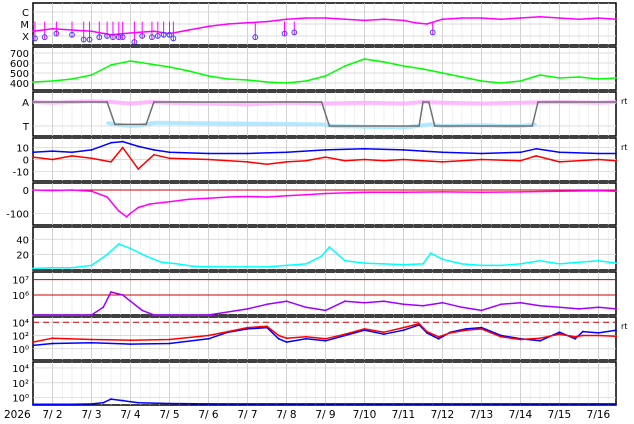 Image resolution: width=634 pixels, height=424 pixels. Describe the element at coordinates (599, 415) in the screenshot. I see `date-tick-label: 7/16` at that location.